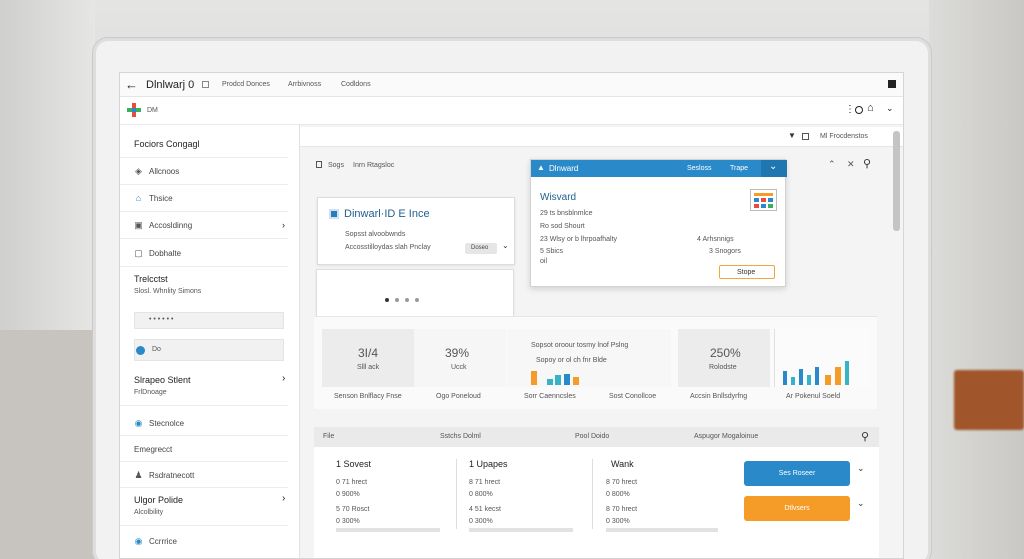 The width and height of the screenshot is (1024, 559). What do you see at coordinates (168, 291) in the screenshot?
I see `section-subtitle: Slosl. Whnlity Simons` at bounding box center [168, 291].